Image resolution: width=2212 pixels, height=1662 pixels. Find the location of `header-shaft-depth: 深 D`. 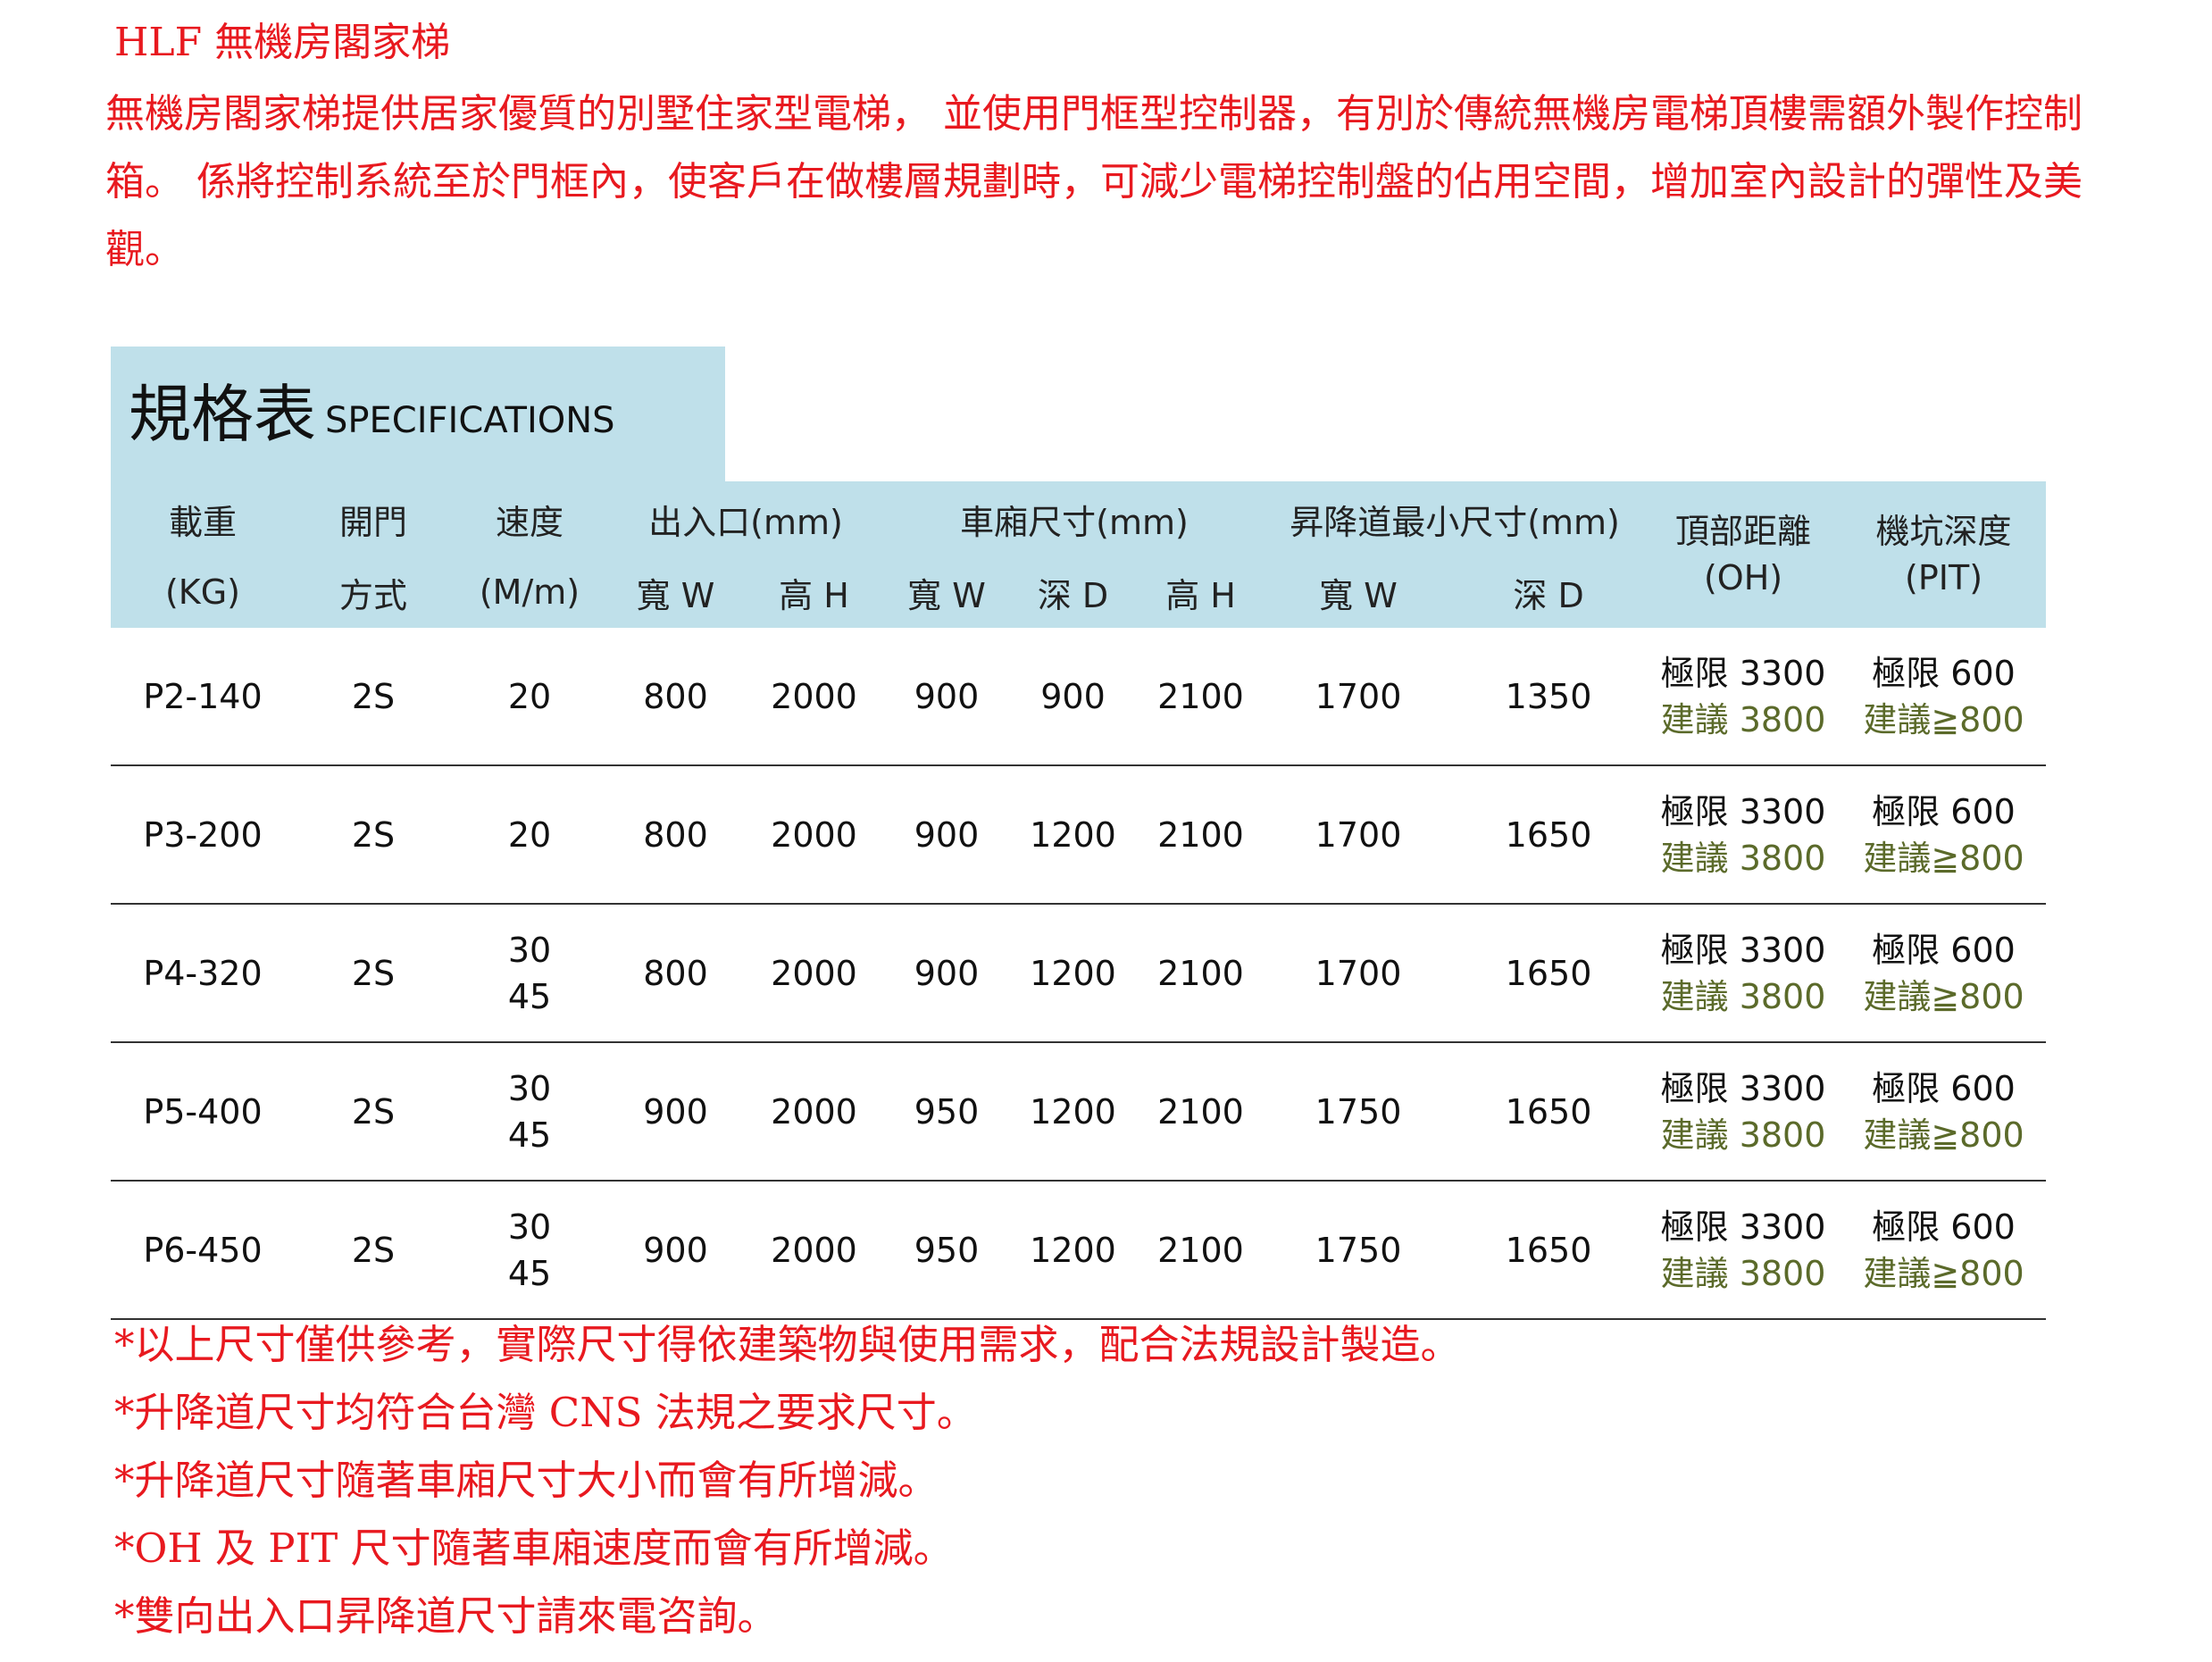

header-shaft-depth: 深 D is located at coordinates (1549, 592).